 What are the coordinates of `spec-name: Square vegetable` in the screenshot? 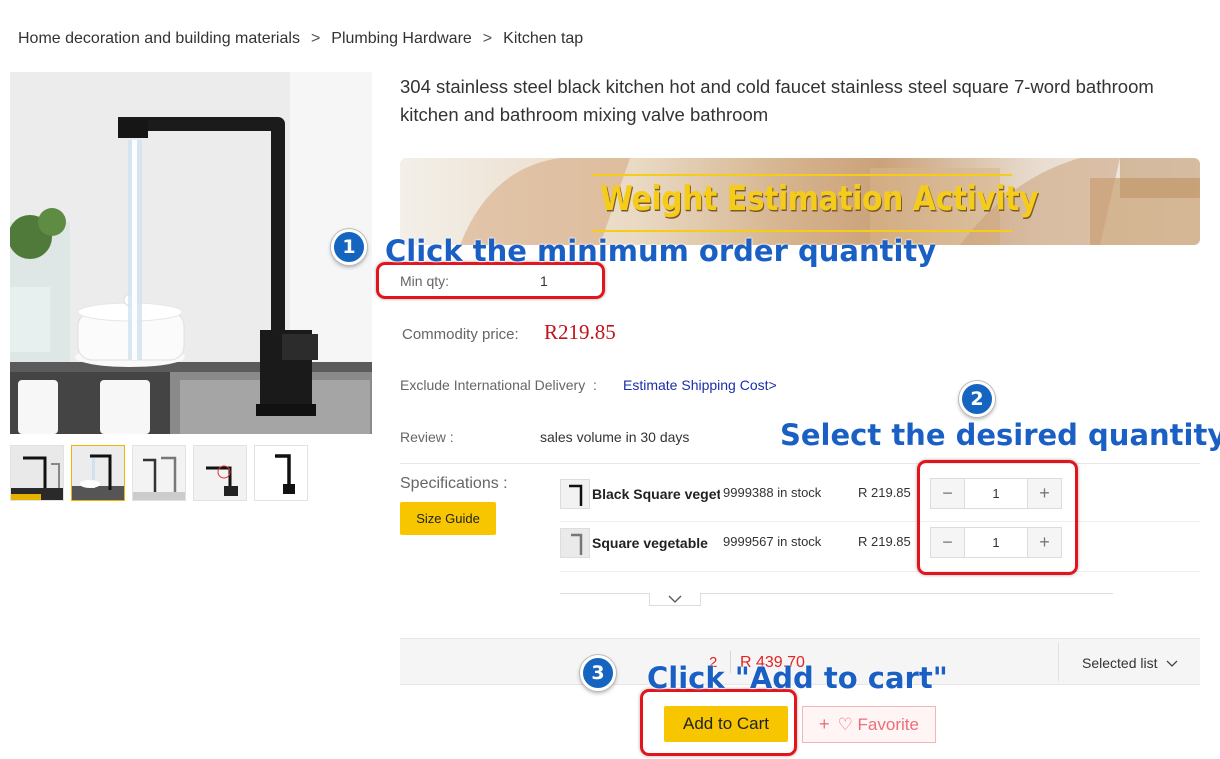 It's located at (650, 543).